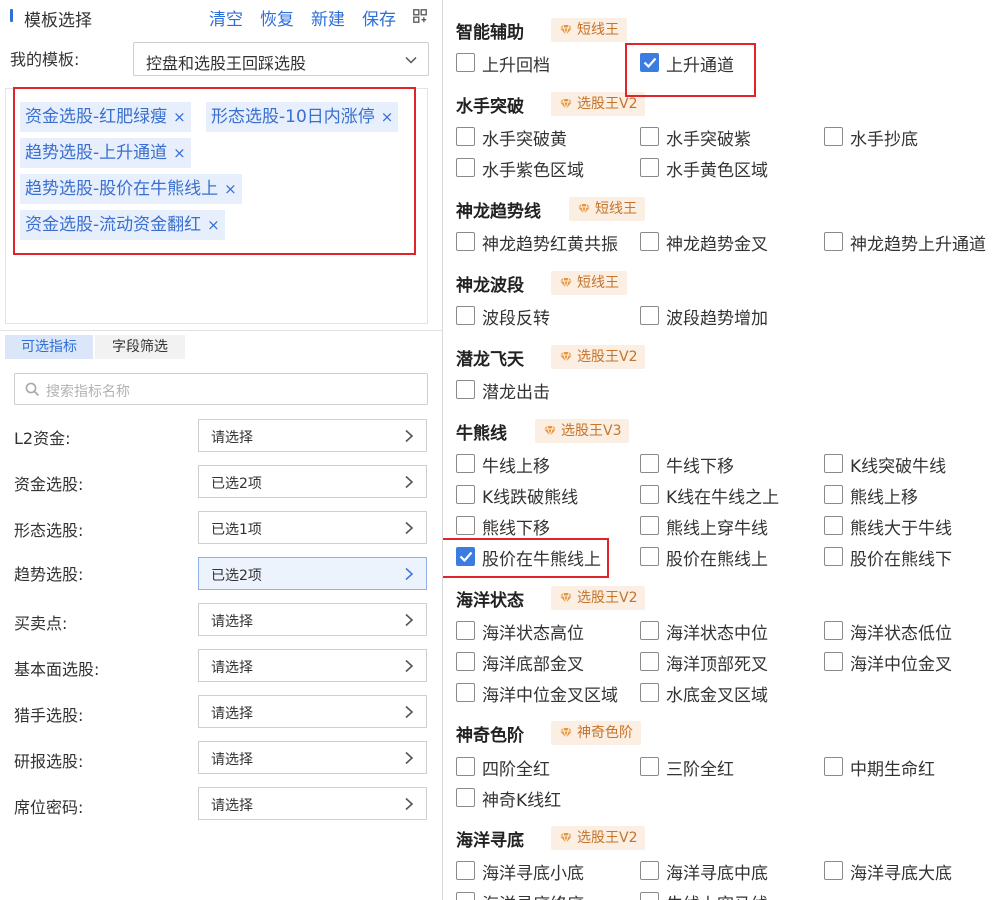 This screenshot has height=900, width=999. What do you see at coordinates (281, 59) in the screenshot?
I see `template-dropdown: 控盘和选股王回踩选股` at bounding box center [281, 59].